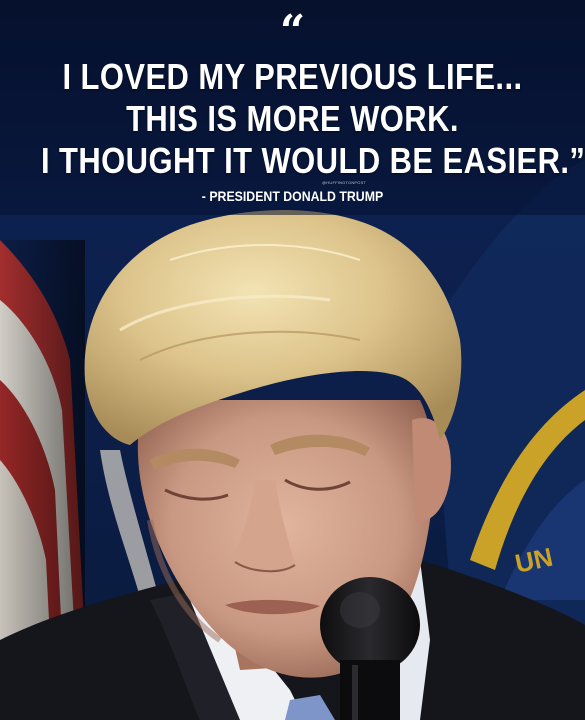  I want to click on watermark: @HUFFINGTONPOST, so click(344, 182).